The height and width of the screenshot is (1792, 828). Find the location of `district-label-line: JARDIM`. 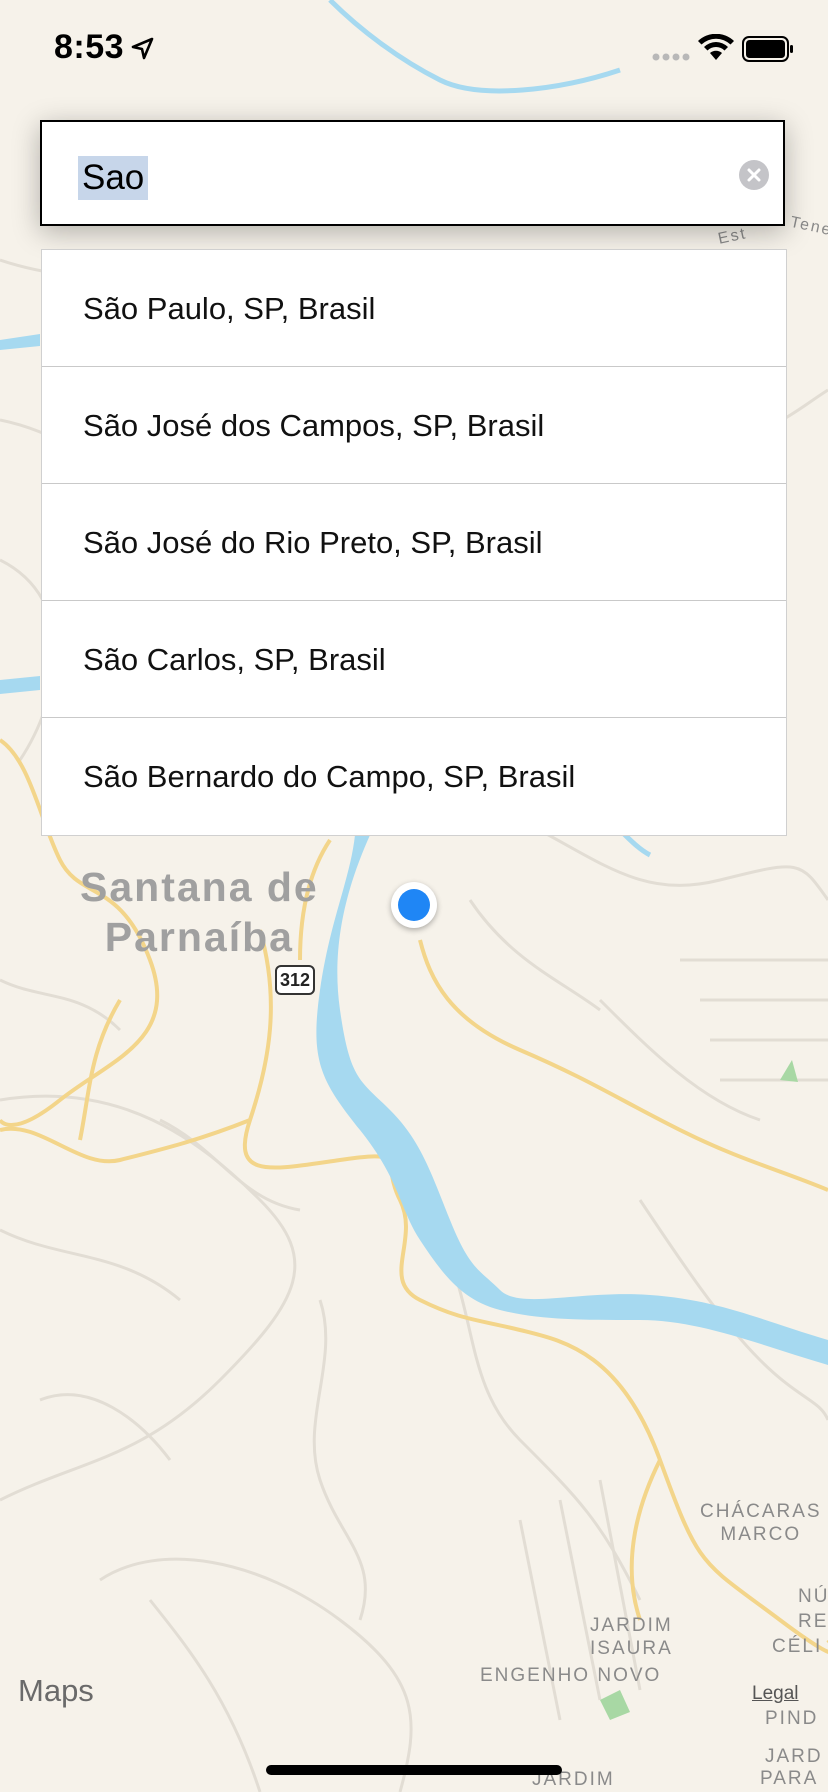

district-label-line: JARDIM is located at coordinates (631, 1625).